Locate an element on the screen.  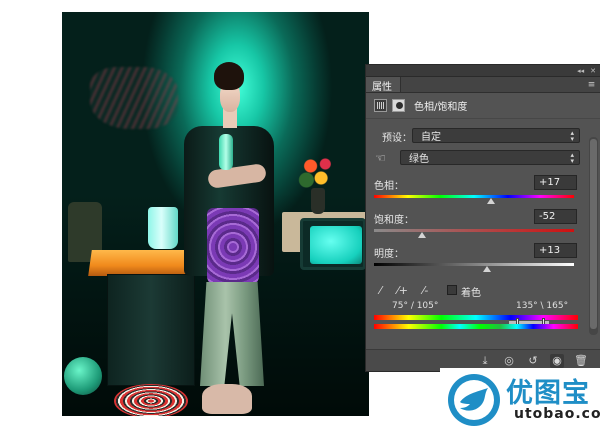
lightness-label: 明度： is located at coordinates (389, 254).